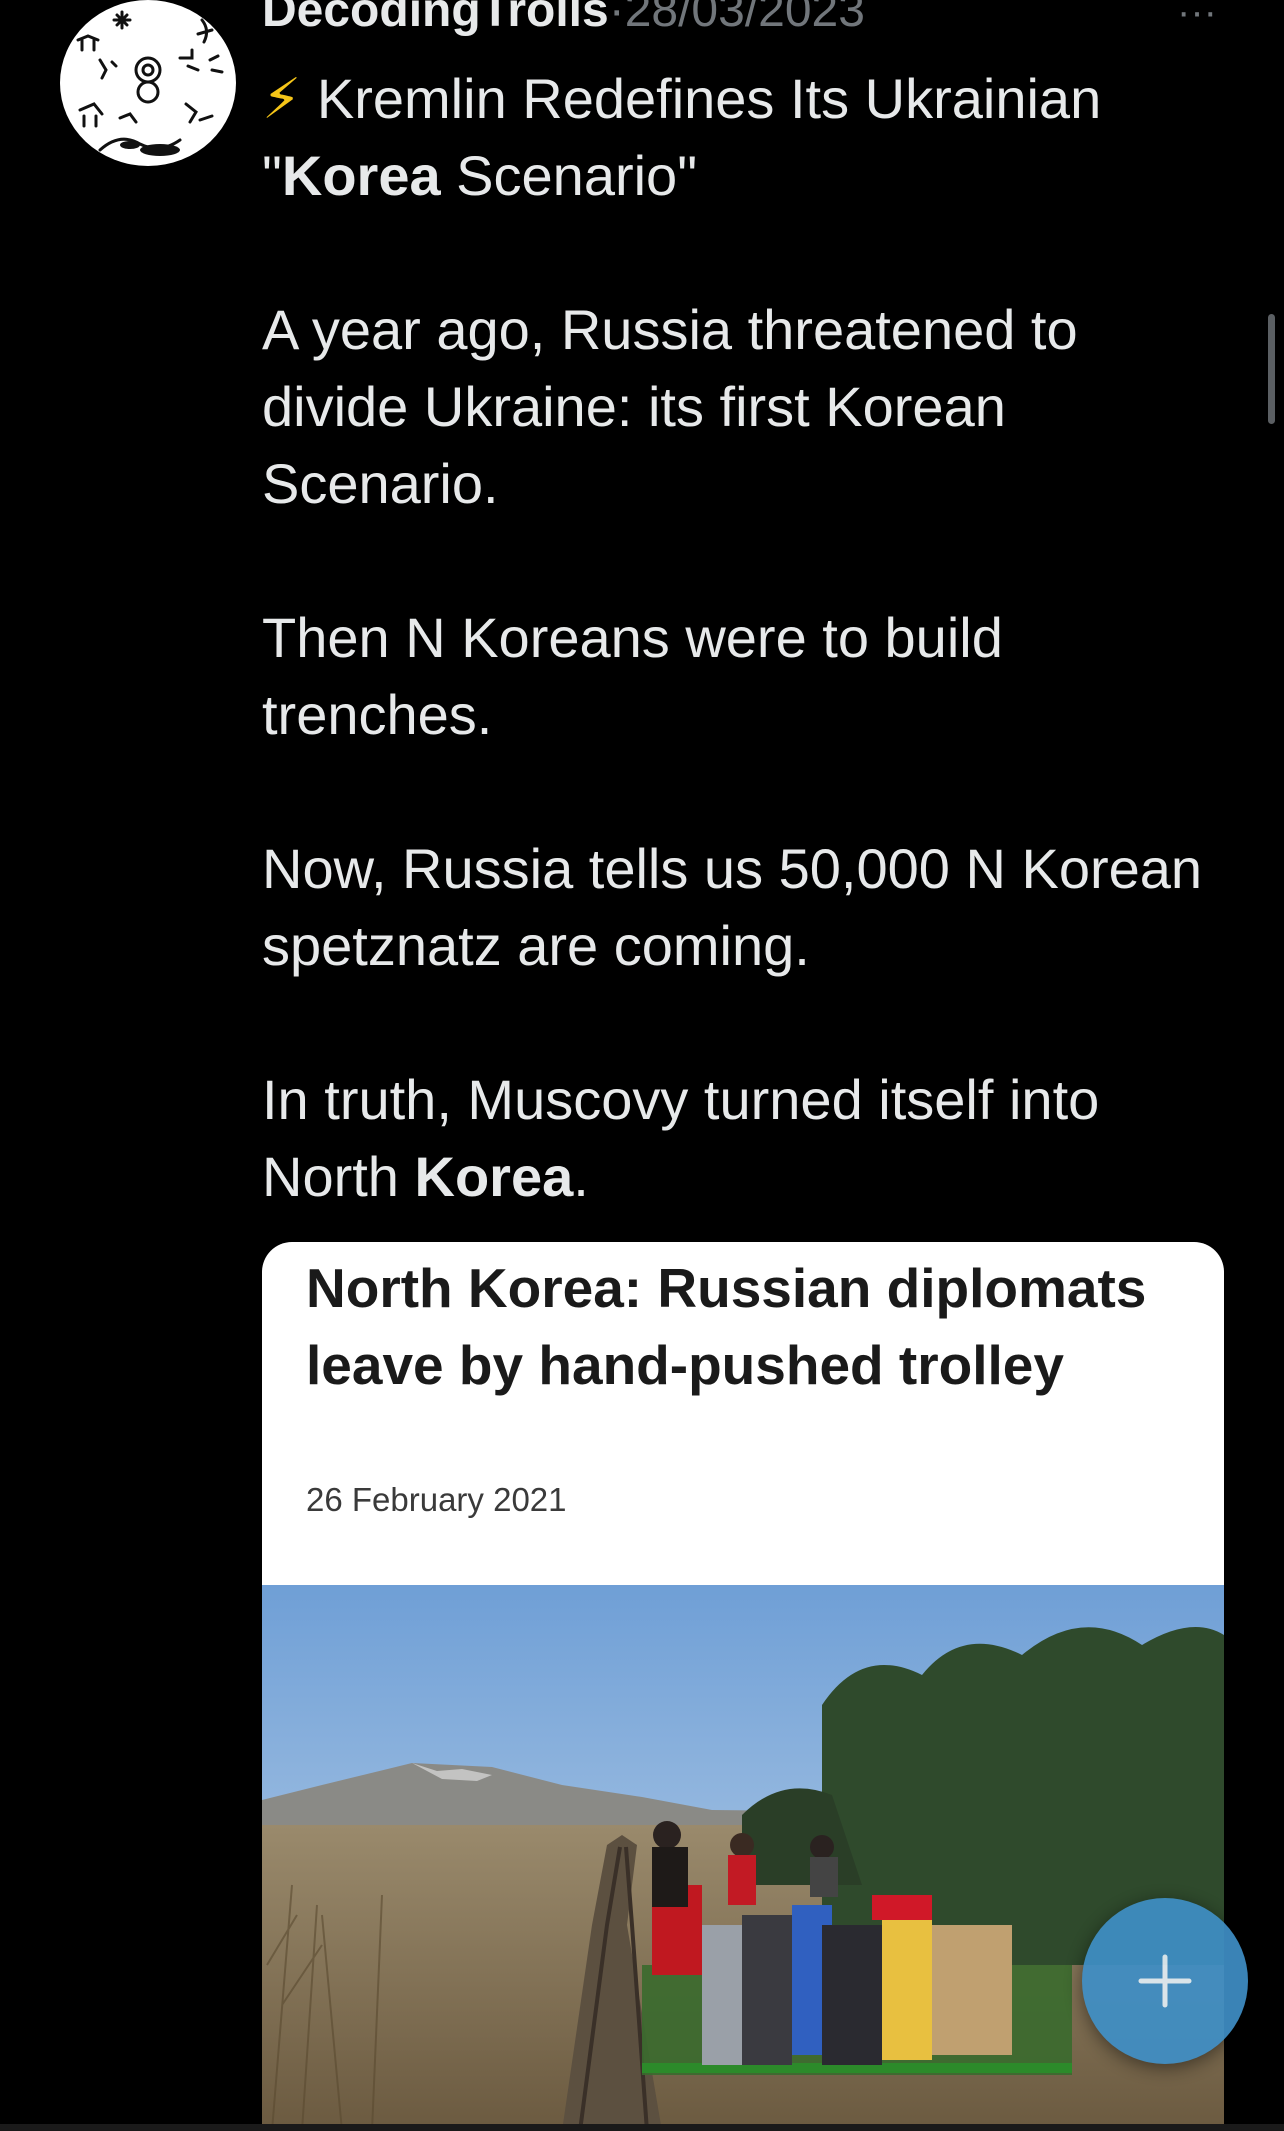 This screenshot has height=2131, width=1284. I want to click on tweet-date: 28/03/2023, so click(745, 18).